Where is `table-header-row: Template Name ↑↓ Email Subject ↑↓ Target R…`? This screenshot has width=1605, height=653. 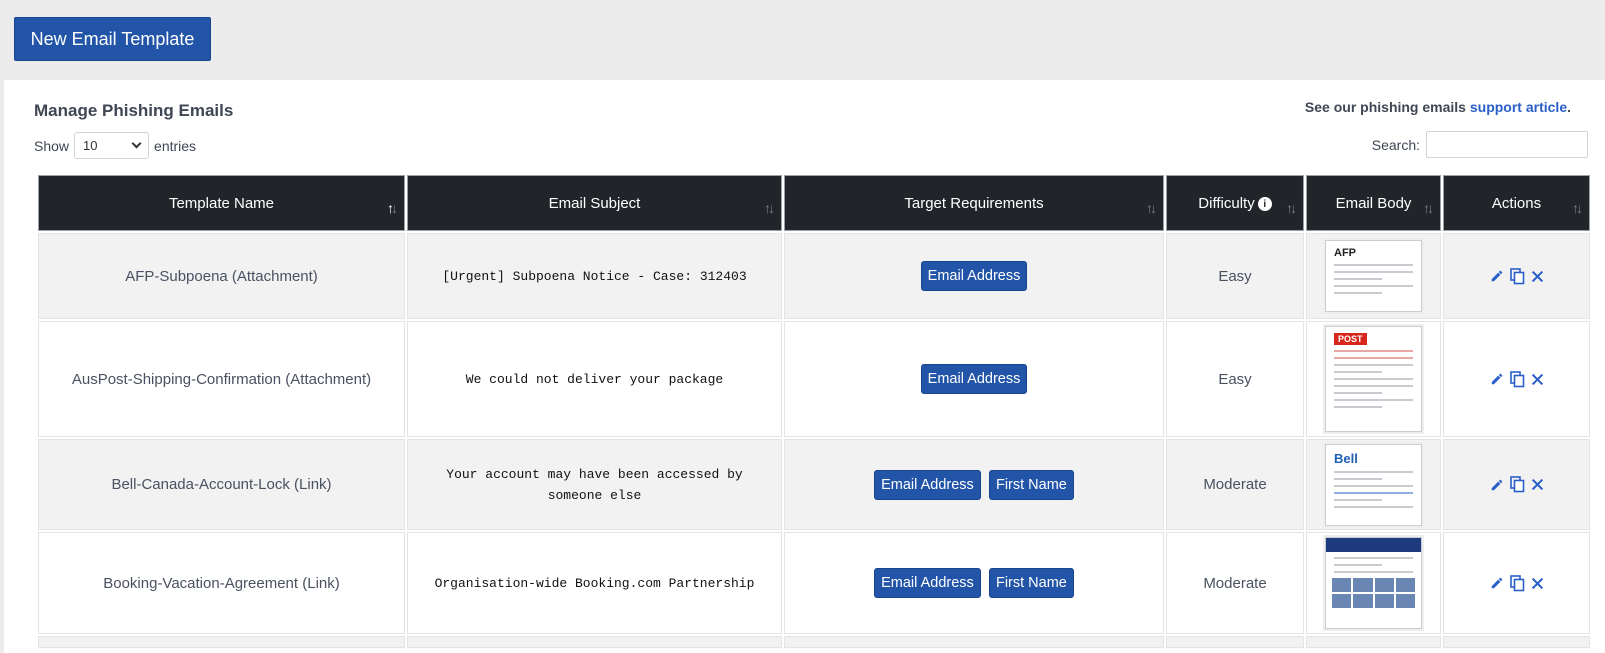
table-header-row: Template Name ↑↓ Email Subject ↑↓ Target R… is located at coordinates (814, 203).